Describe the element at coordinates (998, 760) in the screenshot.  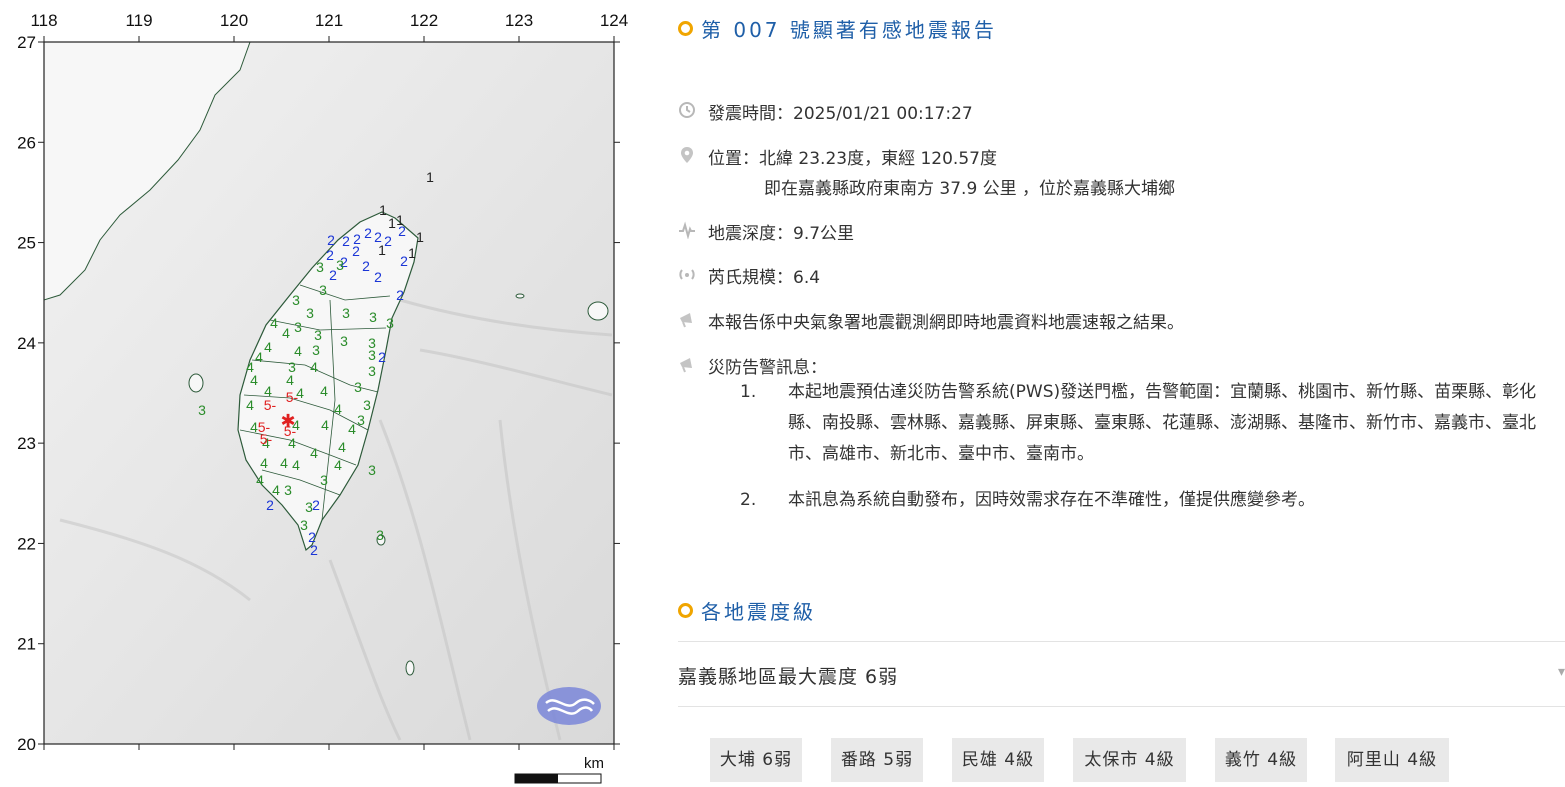
I see `station-chip: 民雄 4級` at that location.